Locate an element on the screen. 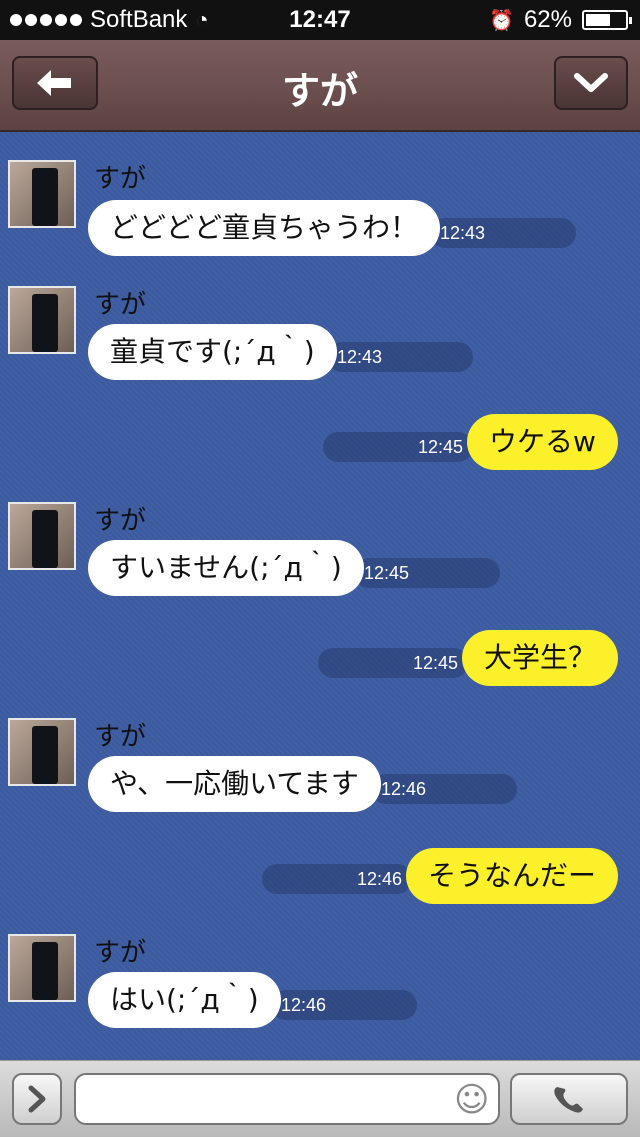 Image resolution: width=640 pixels, height=1137 pixels. battery-icon is located at coordinates (607, 20).